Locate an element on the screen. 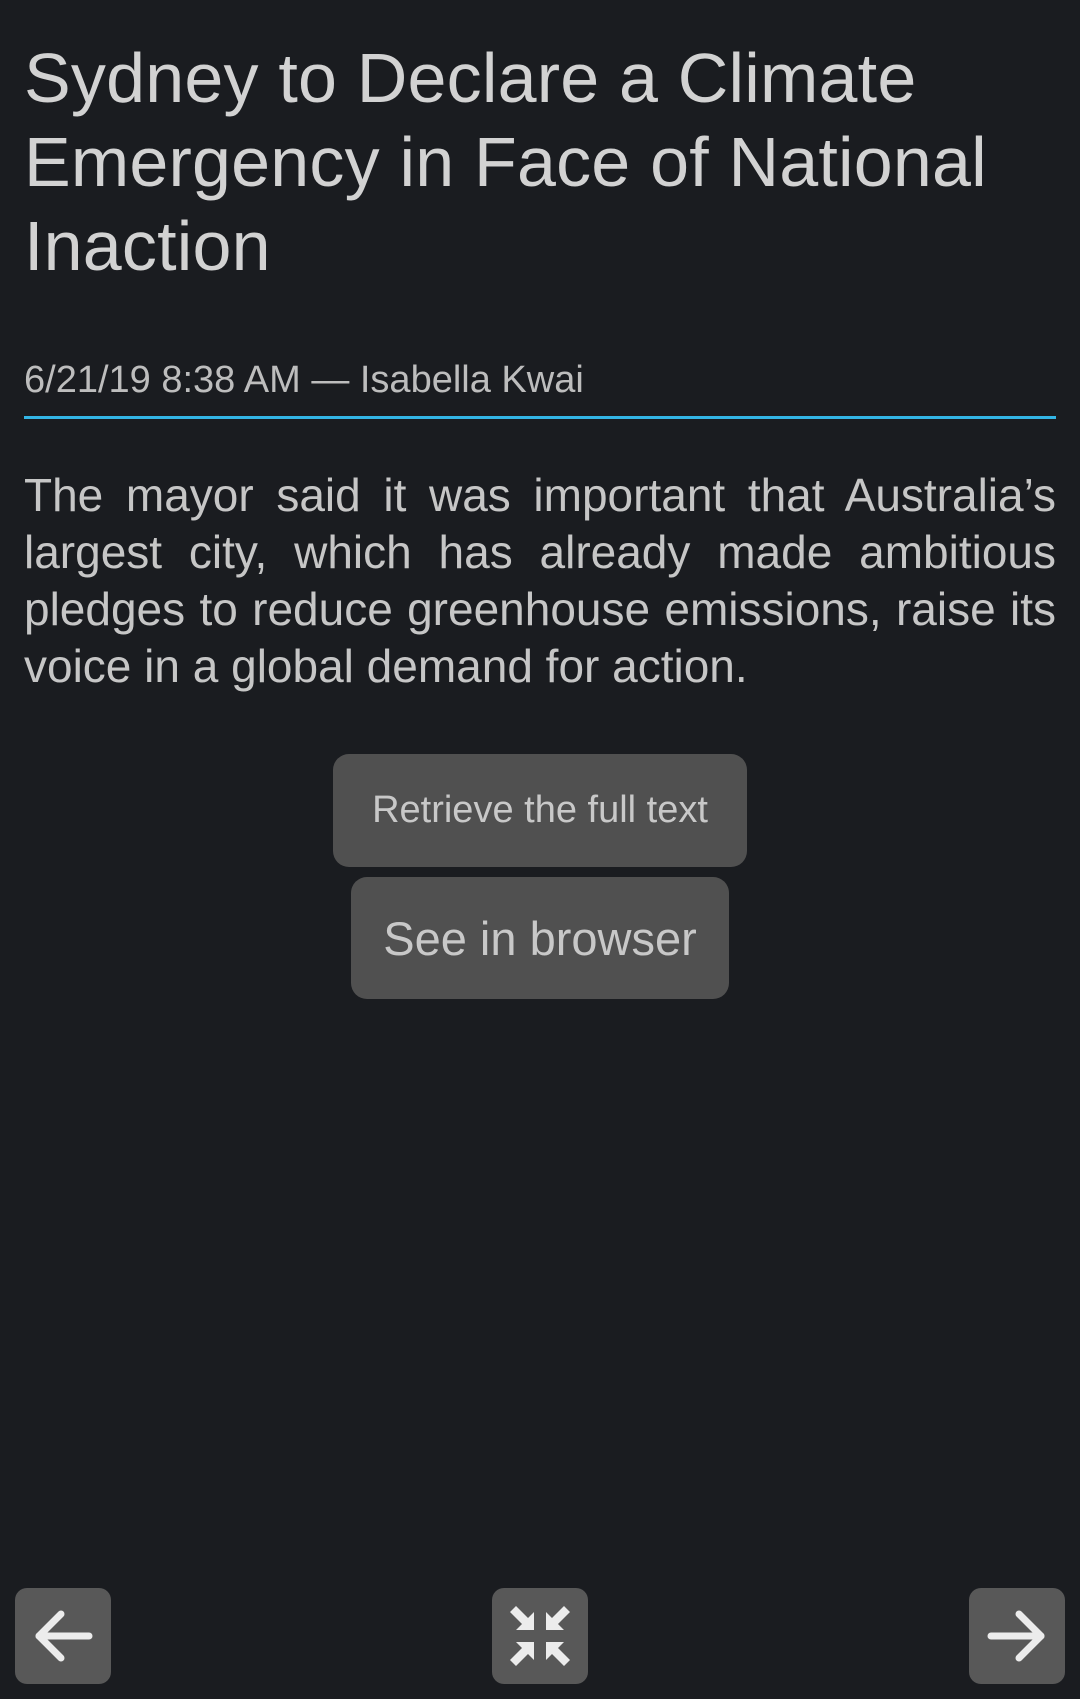  collapse-icon is located at coordinates (540, 1636).